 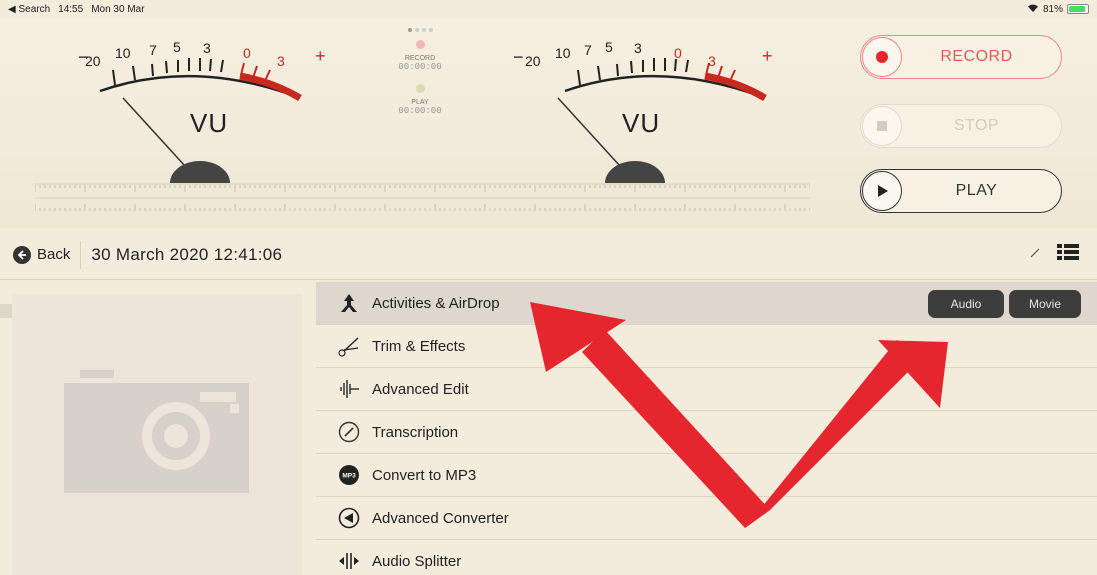 I want to click on wifi-icon, so click(x=1033, y=9).